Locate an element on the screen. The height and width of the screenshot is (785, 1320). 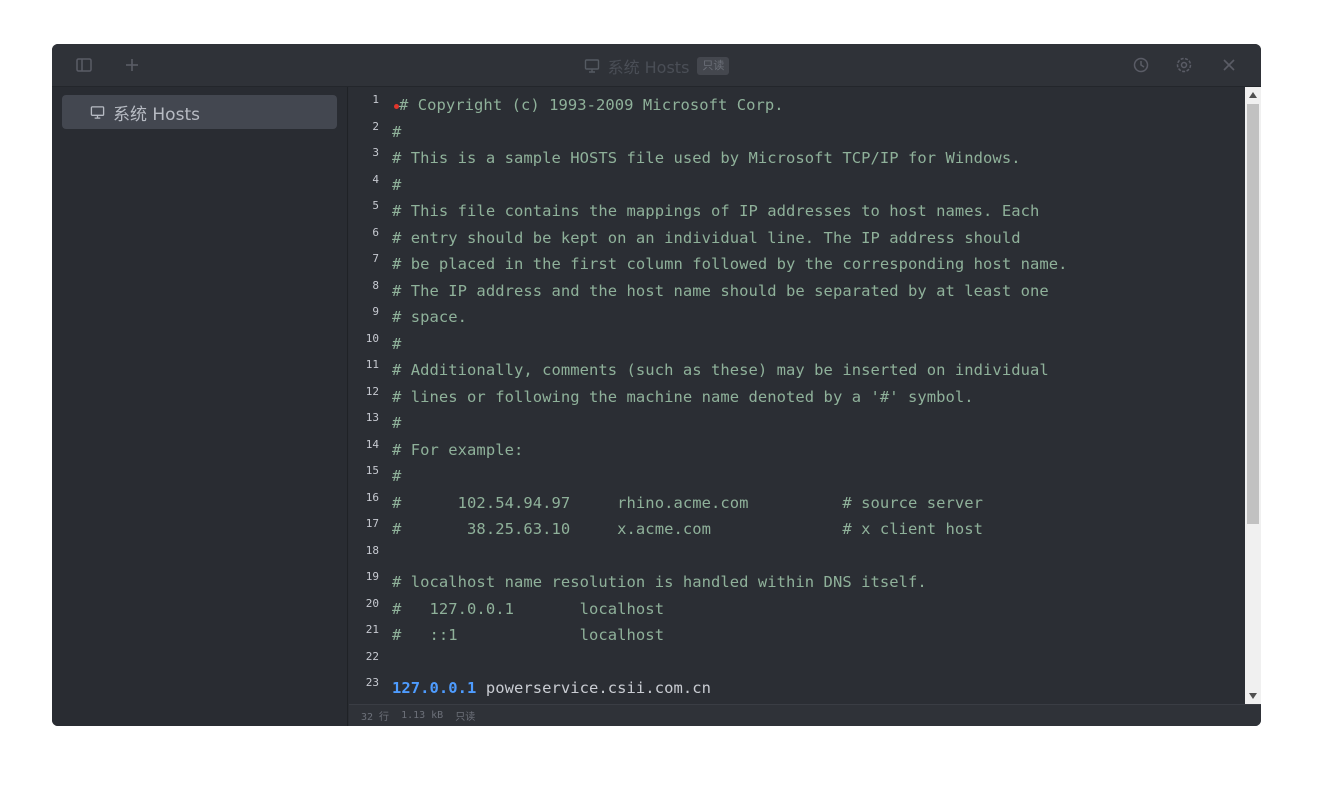
code-line: 20 # 127.0.0.1 localhost is located at coordinates (799, 608).